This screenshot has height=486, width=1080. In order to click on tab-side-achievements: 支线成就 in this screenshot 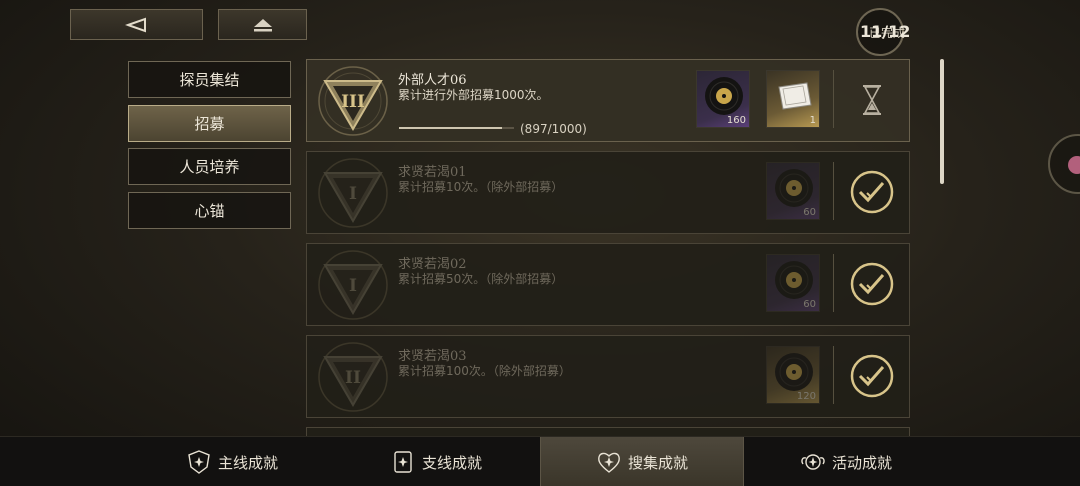, I will do `click(436, 461)`.